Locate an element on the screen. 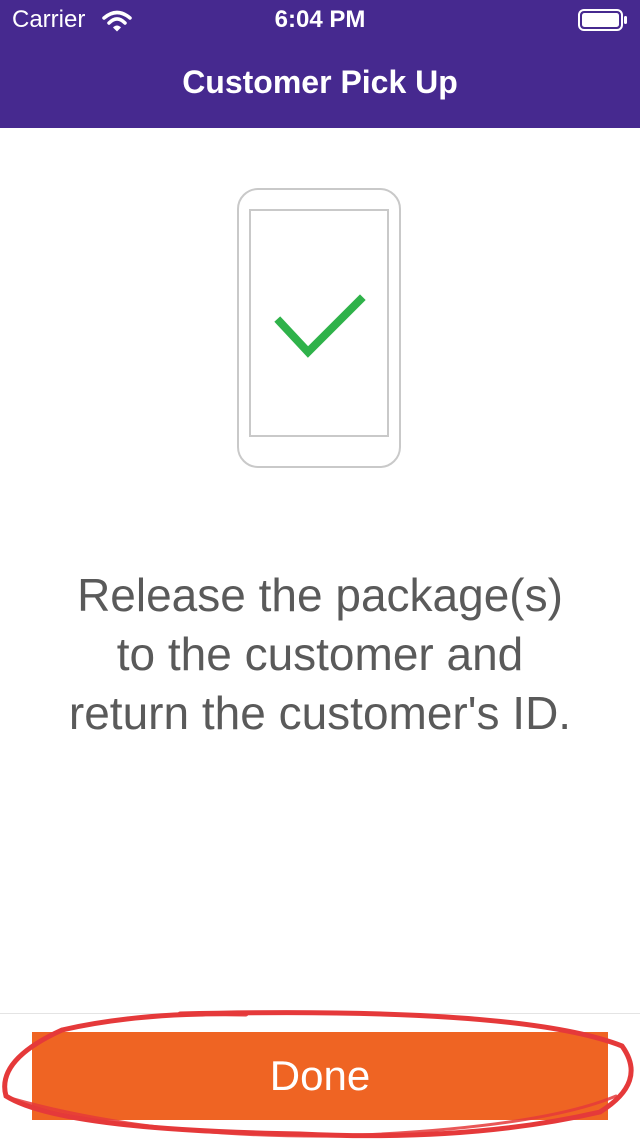 Image resolution: width=640 pixels, height=1146 pixels. page-title: Customer Pick Up is located at coordinates (320, 82).